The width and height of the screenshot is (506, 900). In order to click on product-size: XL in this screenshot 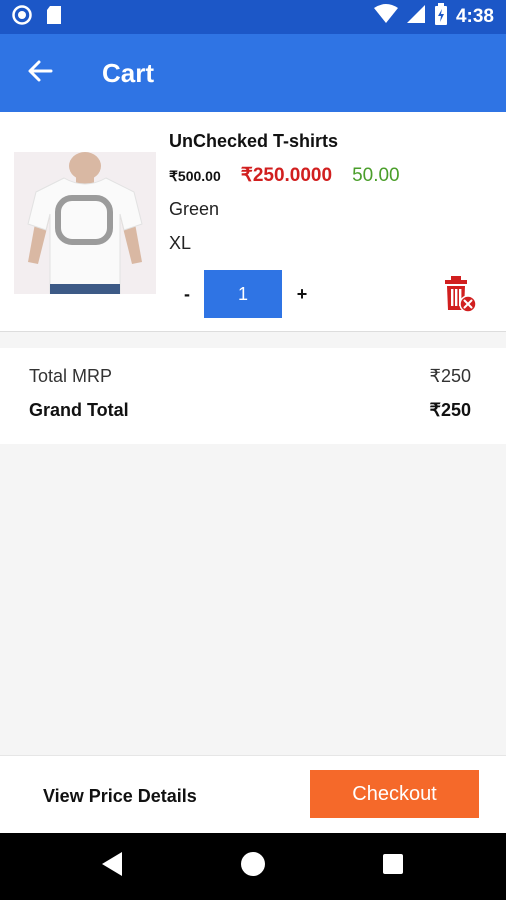, I will do `click(180, 243)`.